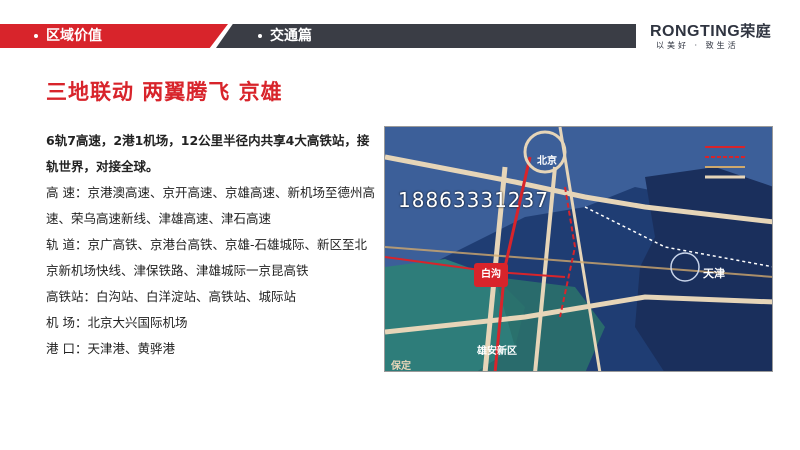  Describe the element at coordinates (697, 45) in the screenshot. I see `brand-slogan: 以美好 · 致生活` at that location.